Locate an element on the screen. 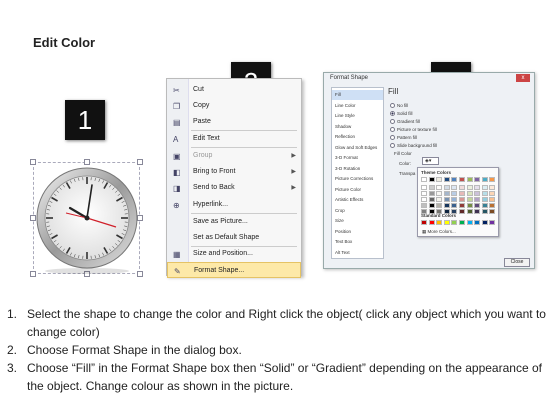 The height and width of the screenshot is (420, 560). dialog-nav-item: Size is located at coordinates (357, 221).